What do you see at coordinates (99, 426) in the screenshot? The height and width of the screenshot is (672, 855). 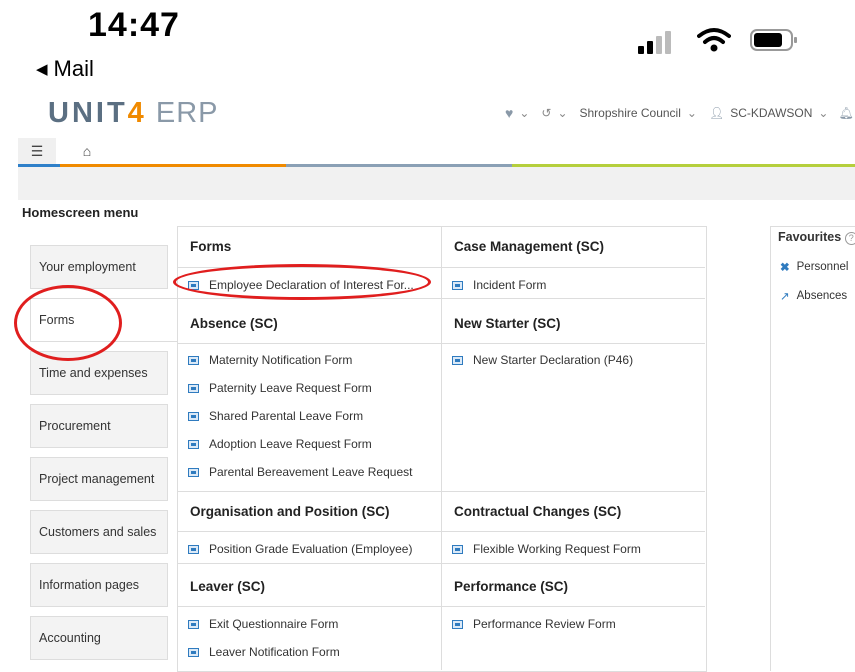 I see `menu-procurement: Procurement` at bounding box center [99, 426].